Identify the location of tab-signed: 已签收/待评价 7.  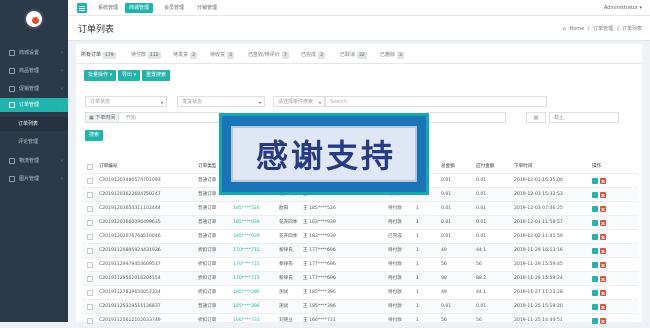
(268, 55).